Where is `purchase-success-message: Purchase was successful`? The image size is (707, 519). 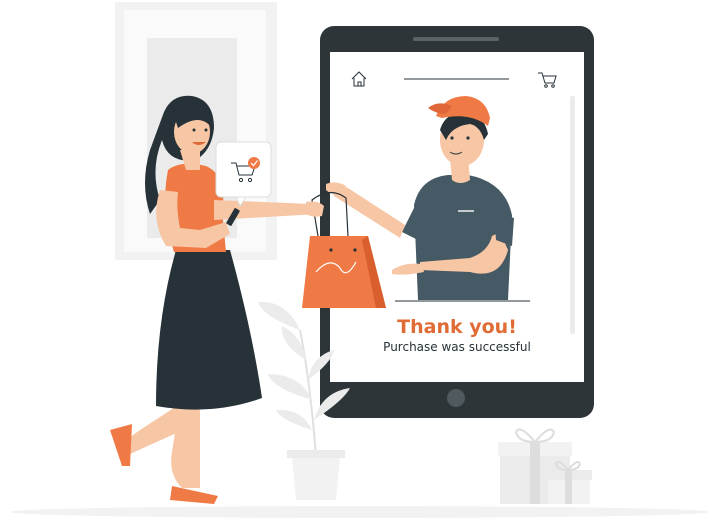
purchase-success-message: Purchase was successful is located at coordinates (457, 347).